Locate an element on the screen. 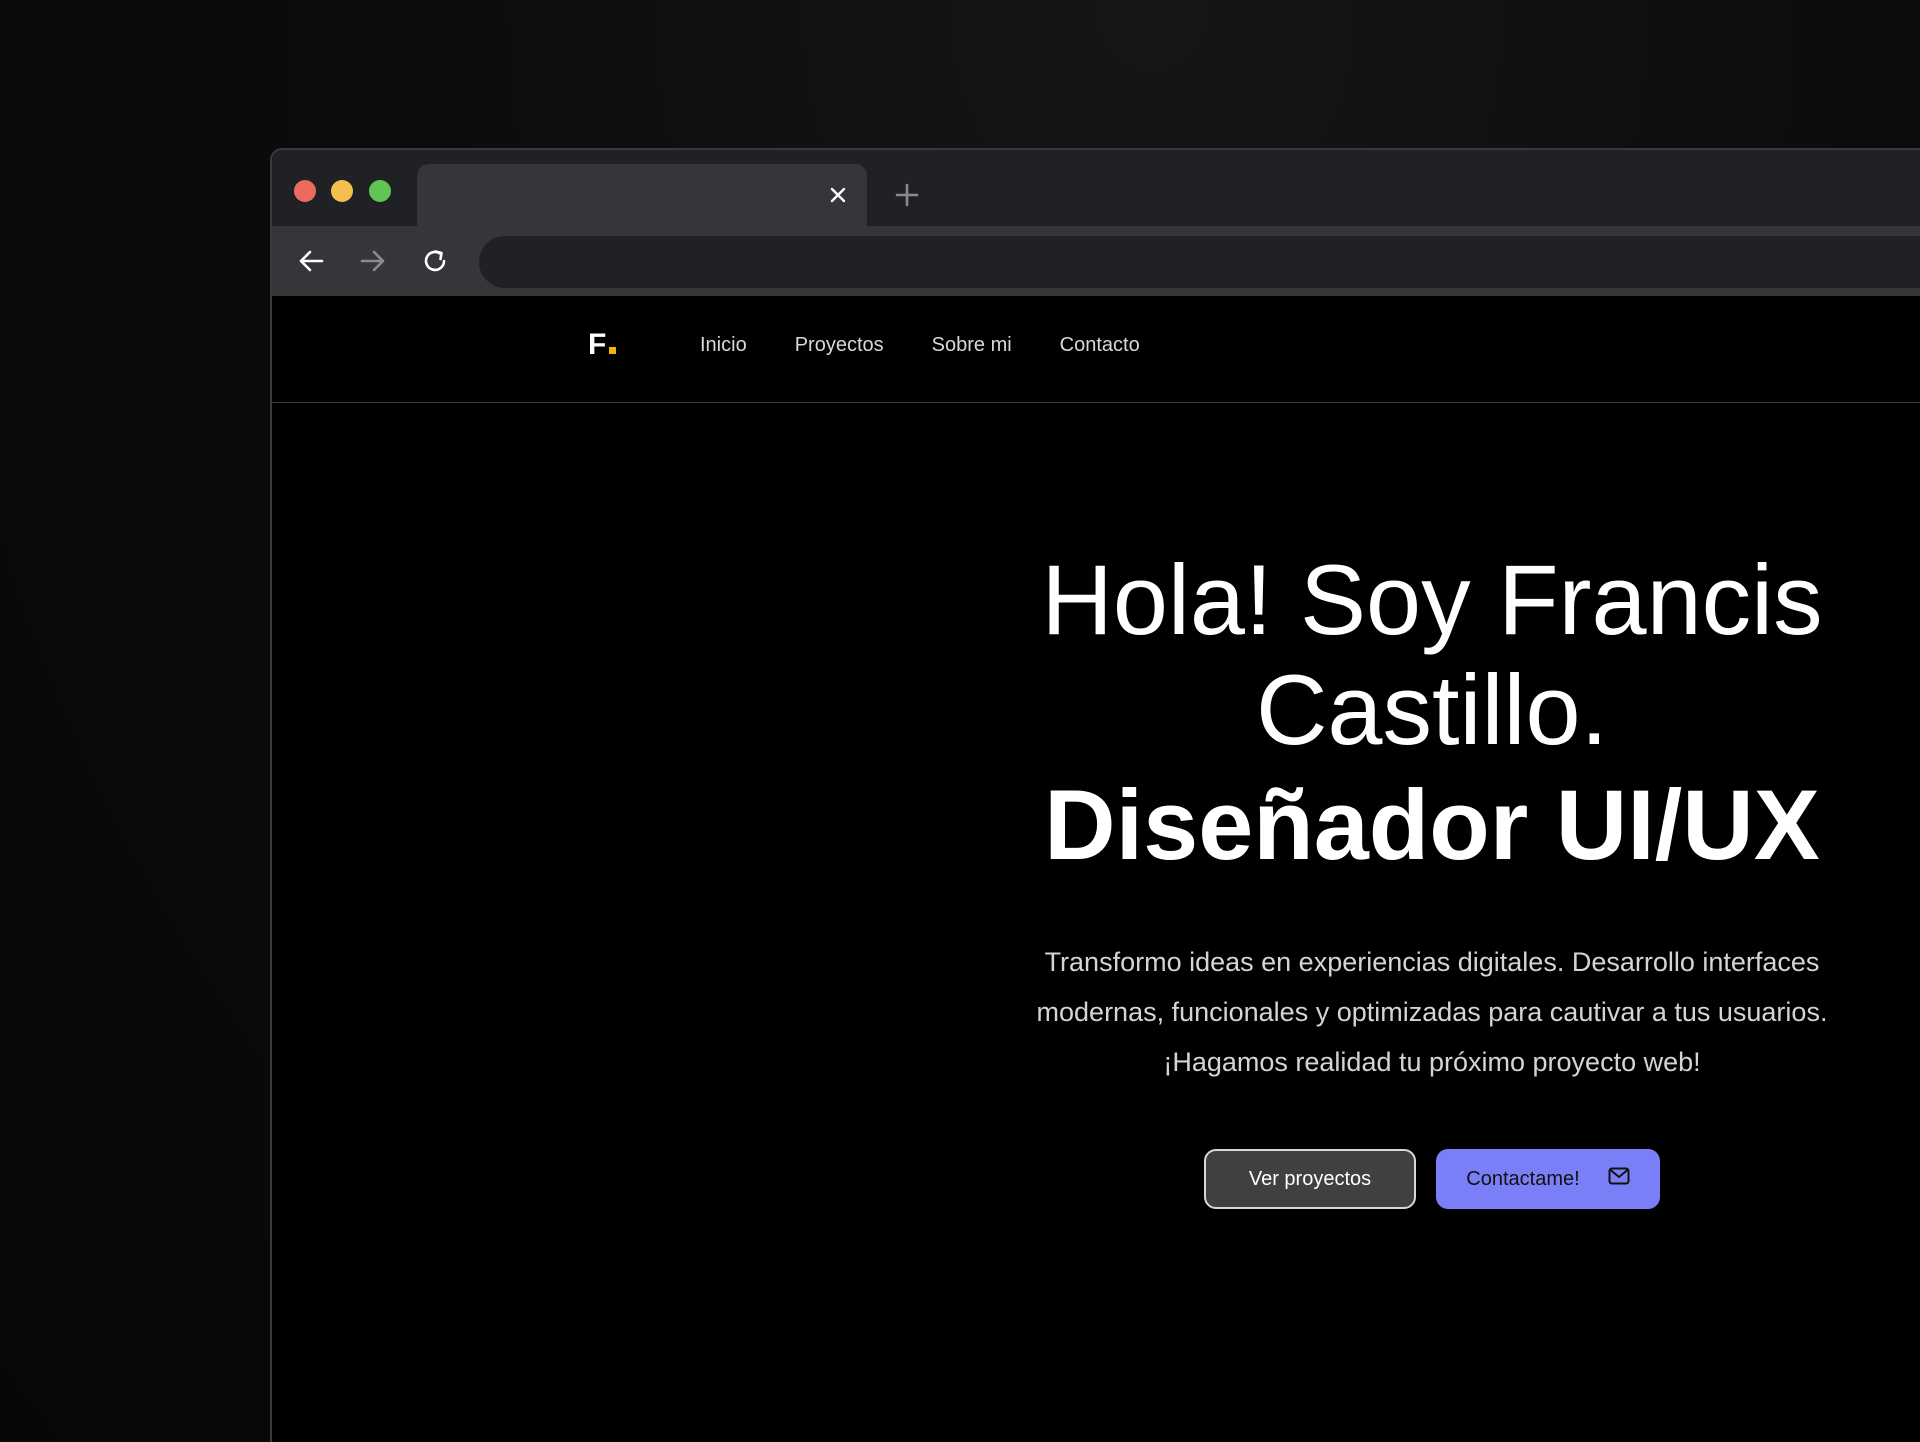  browser-toolbar is located at coordinates (1096, 261).